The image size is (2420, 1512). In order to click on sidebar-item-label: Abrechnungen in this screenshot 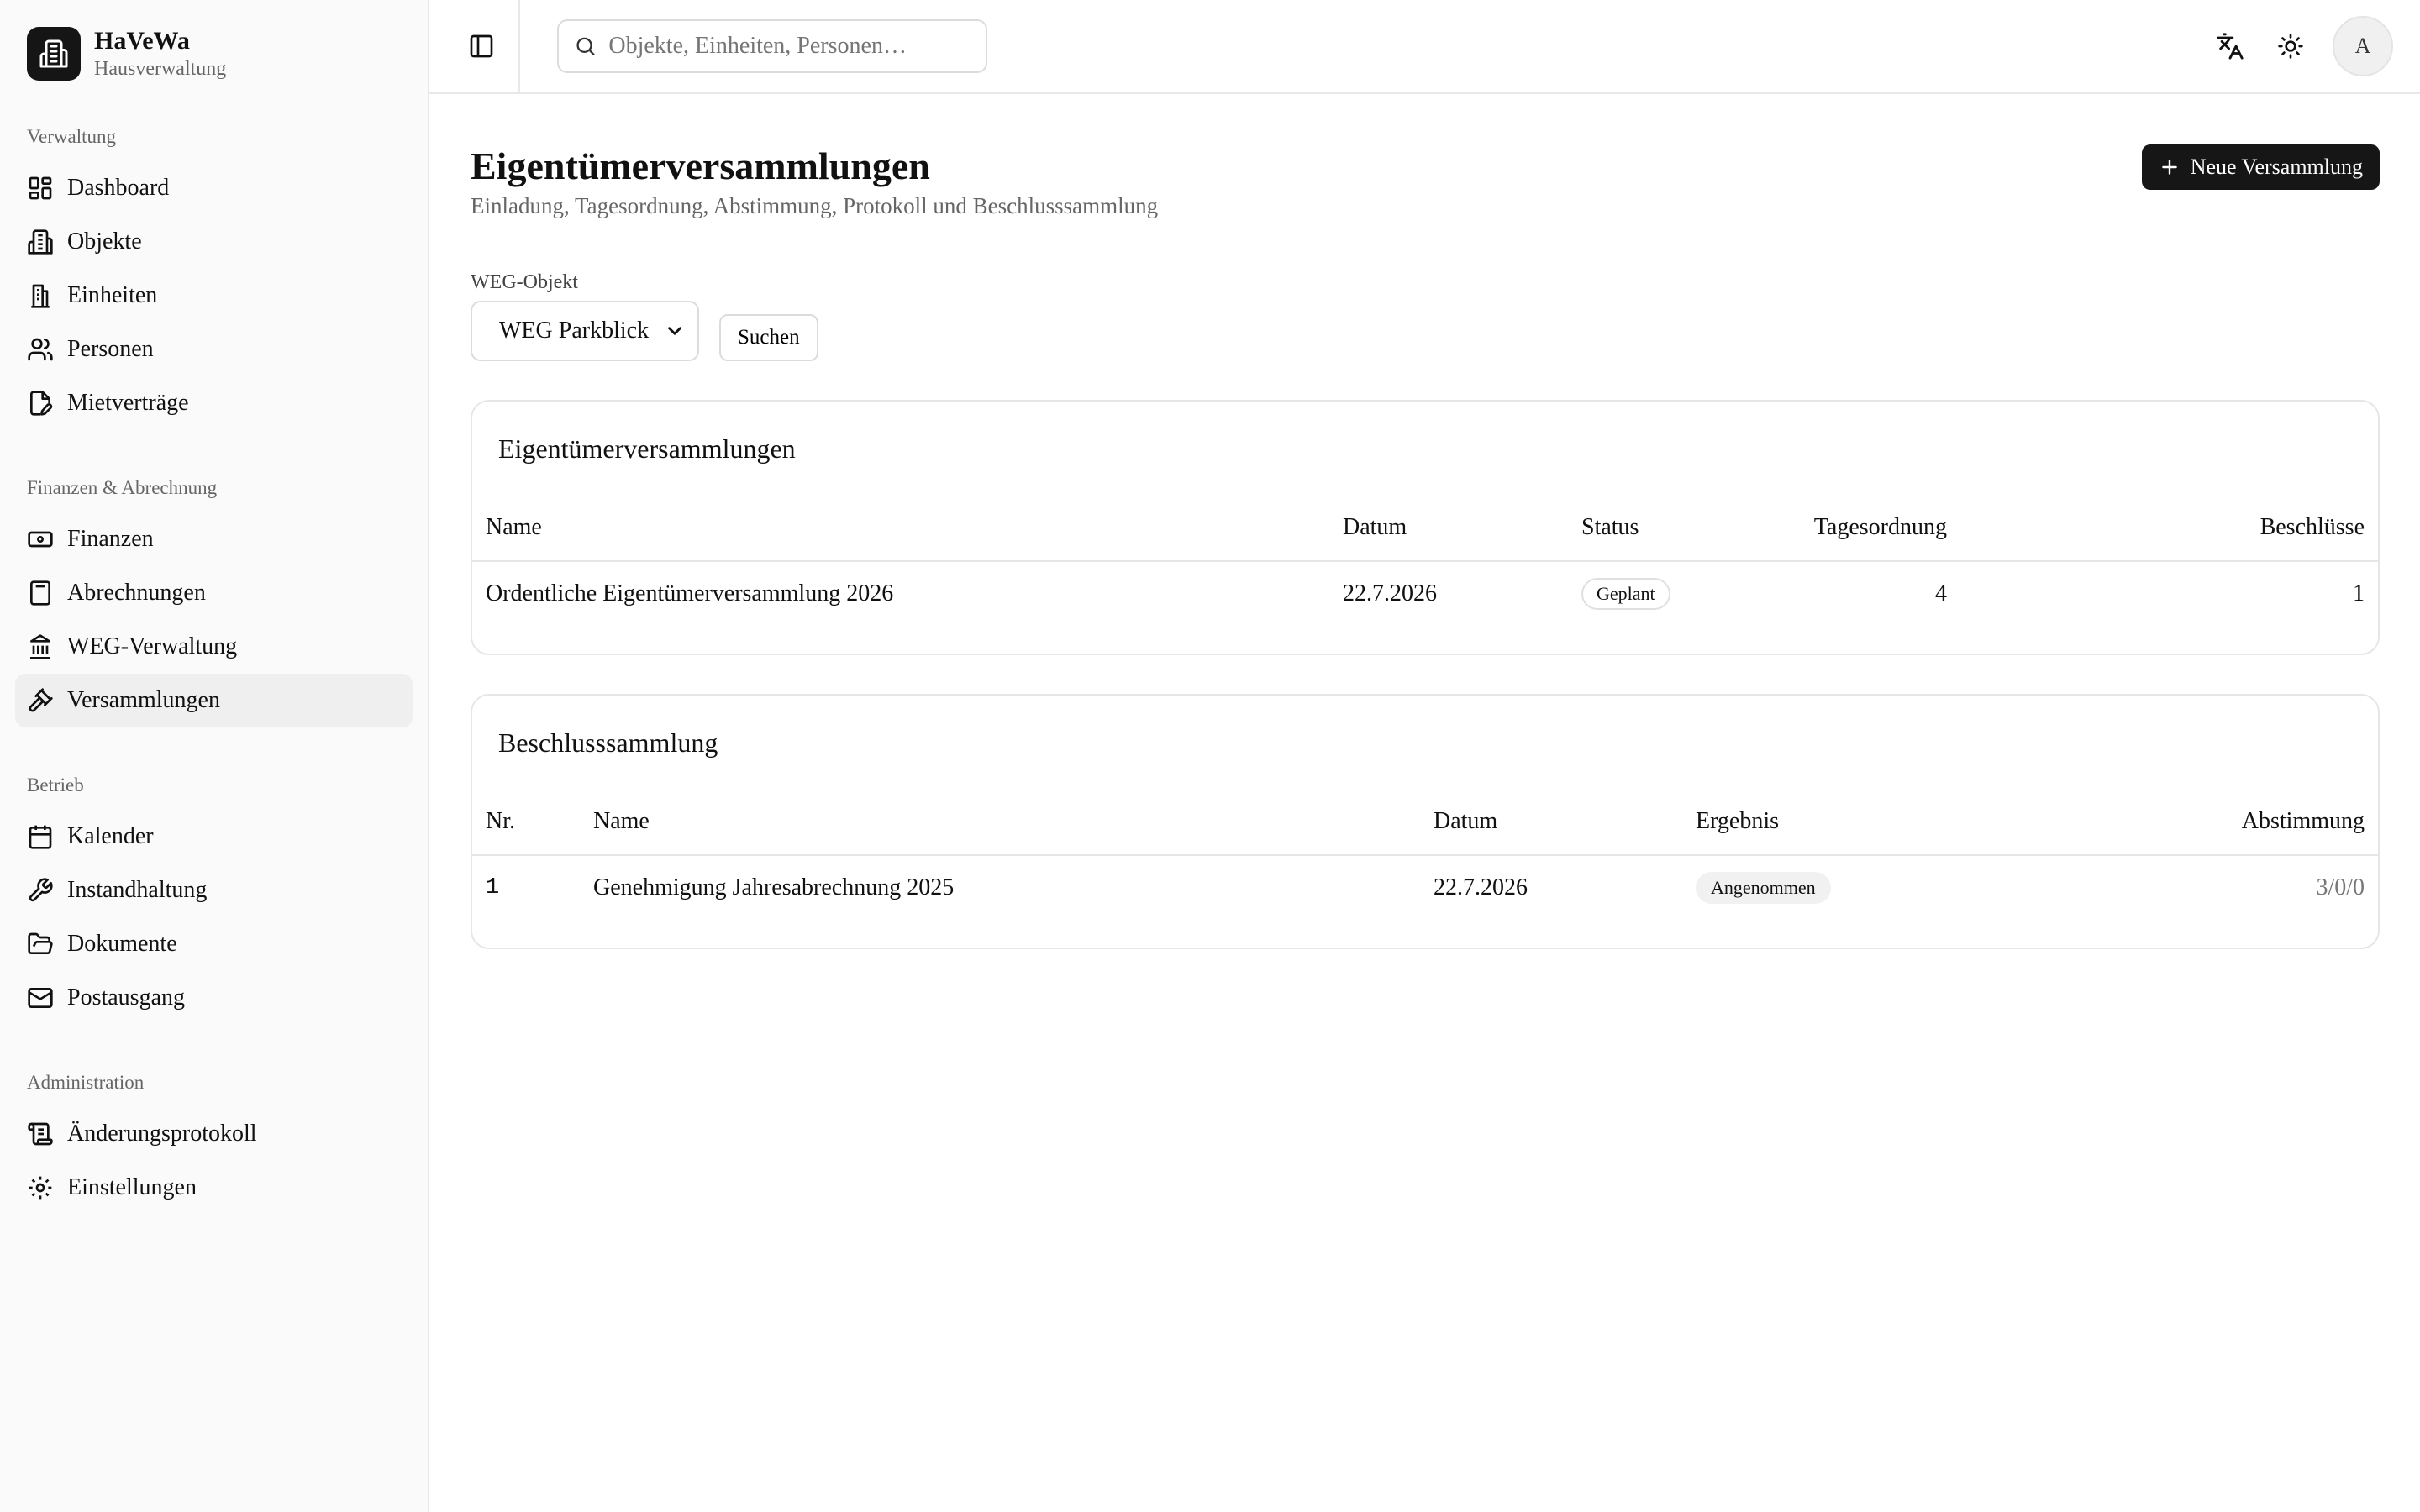, I will do `click(136, 593)`.